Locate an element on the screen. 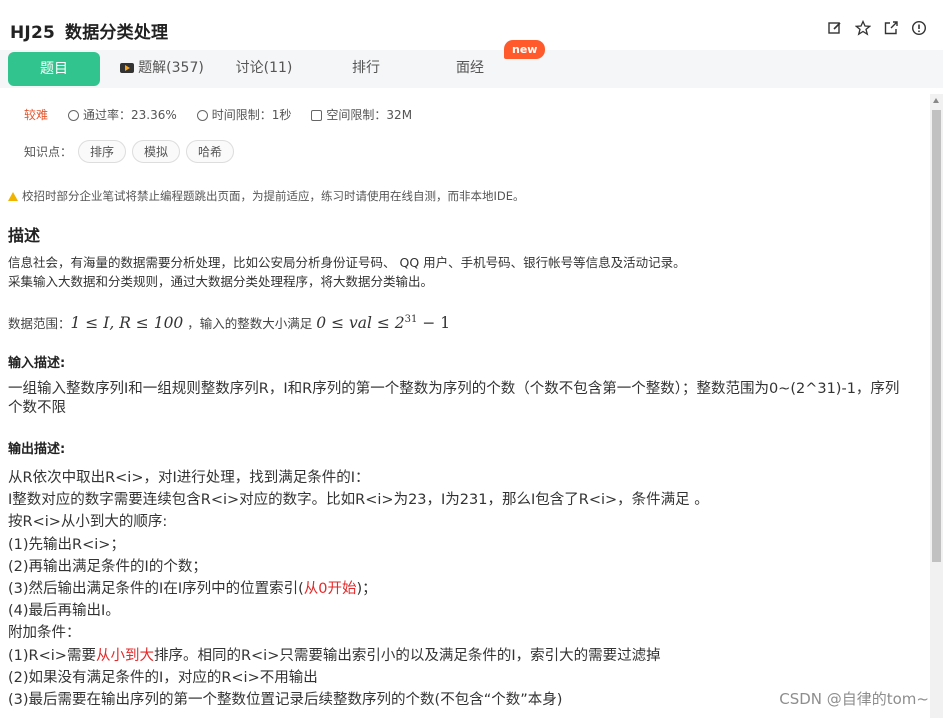  tab-interview: 面经 is located at coordinates (470, 68).